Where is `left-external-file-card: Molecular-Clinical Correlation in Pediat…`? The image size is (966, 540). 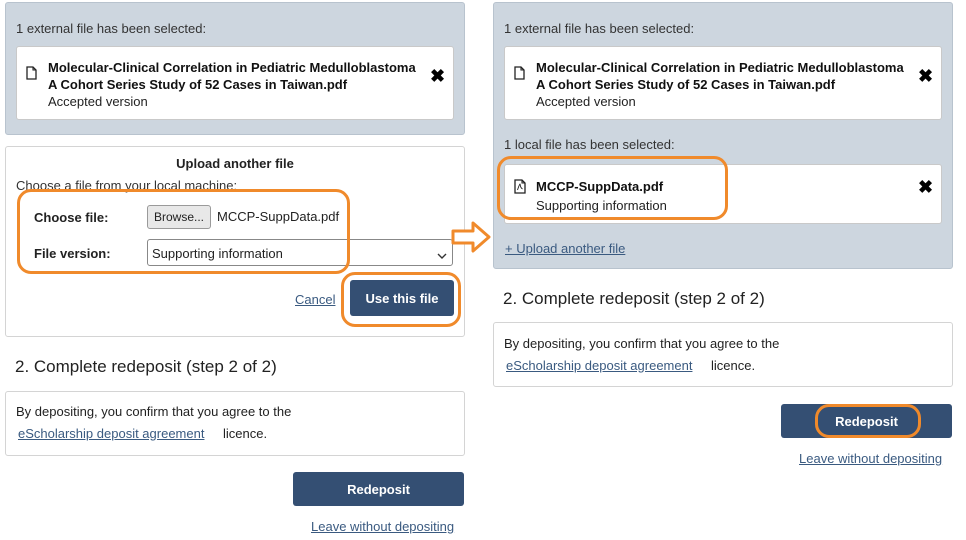 left-external-file-card: Molecular-Clinical Correlation in Pediat… is located at coordinates (235, 83).